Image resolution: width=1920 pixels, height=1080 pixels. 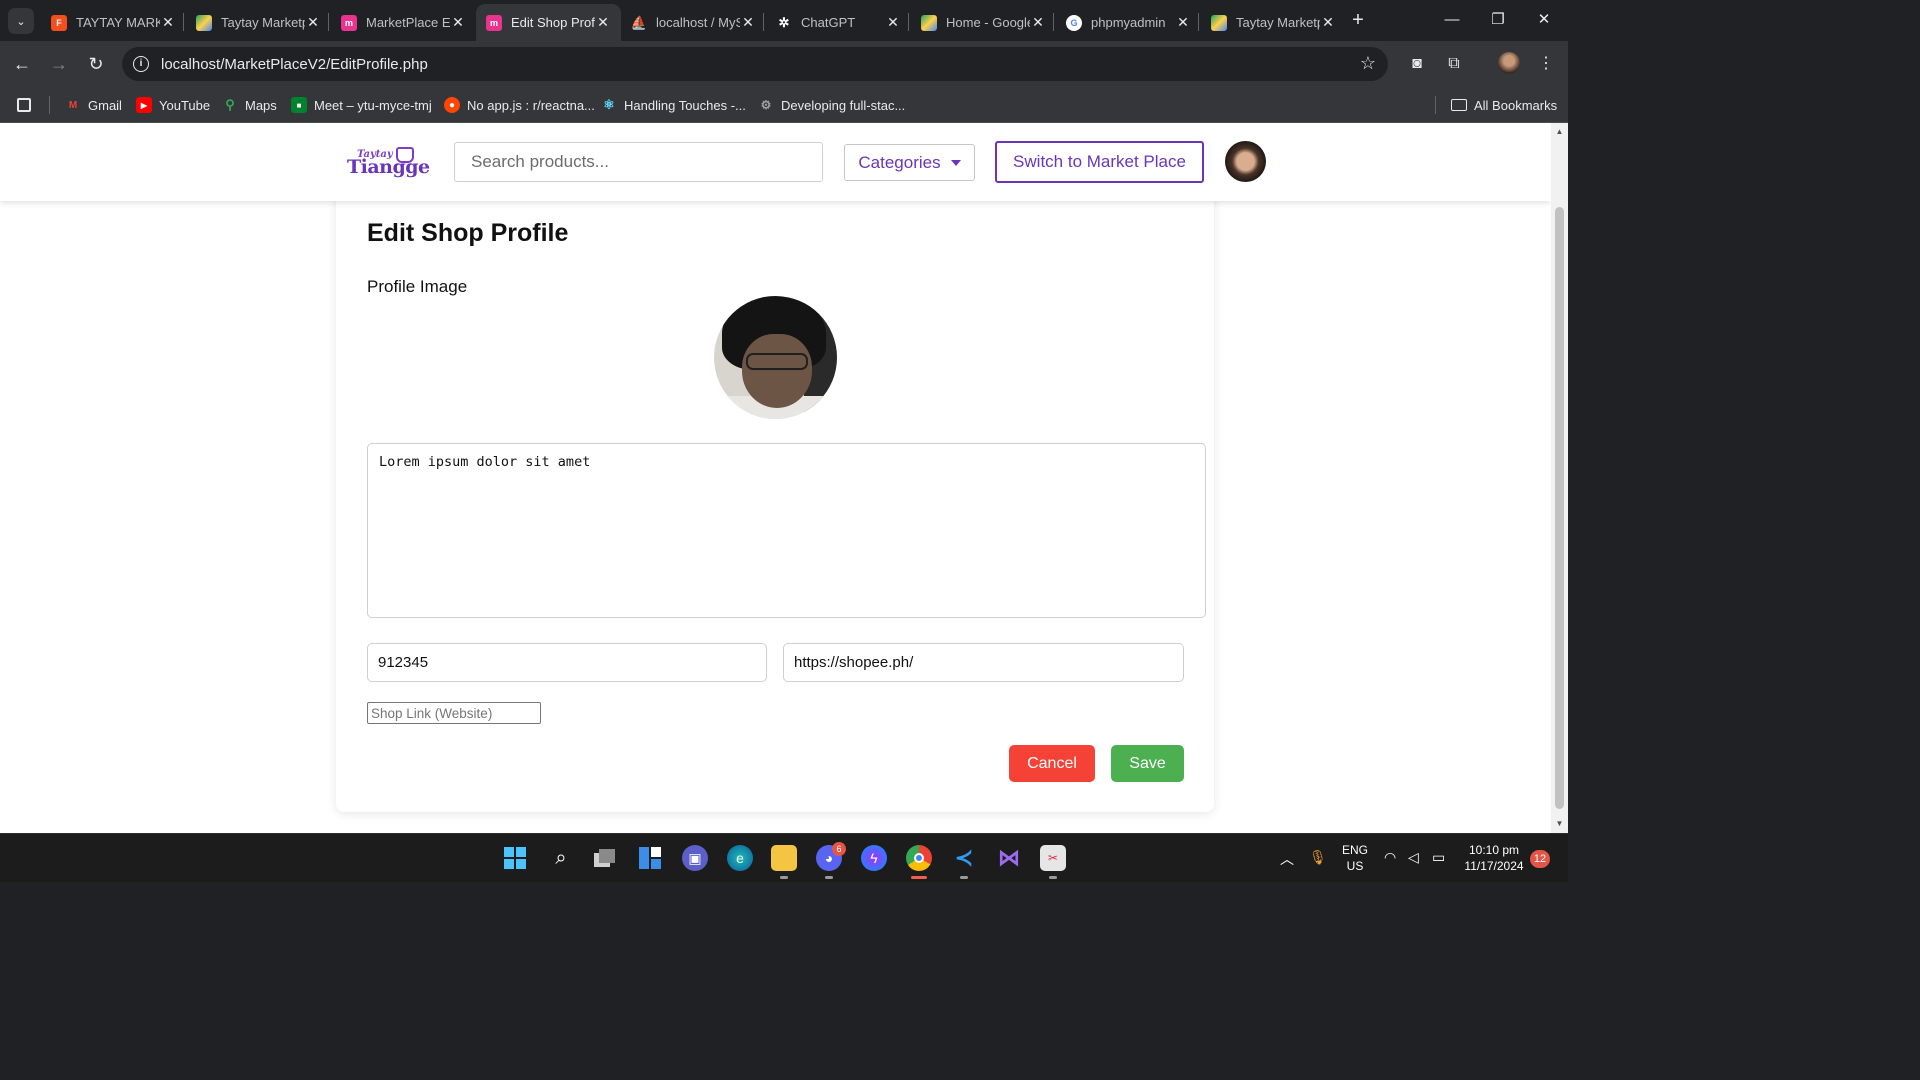 What do you see at coordinates (173, 105) in the screenshot?
I see `bookmark-youtube: ▶ YouTube` at bounding box center [173, 105].